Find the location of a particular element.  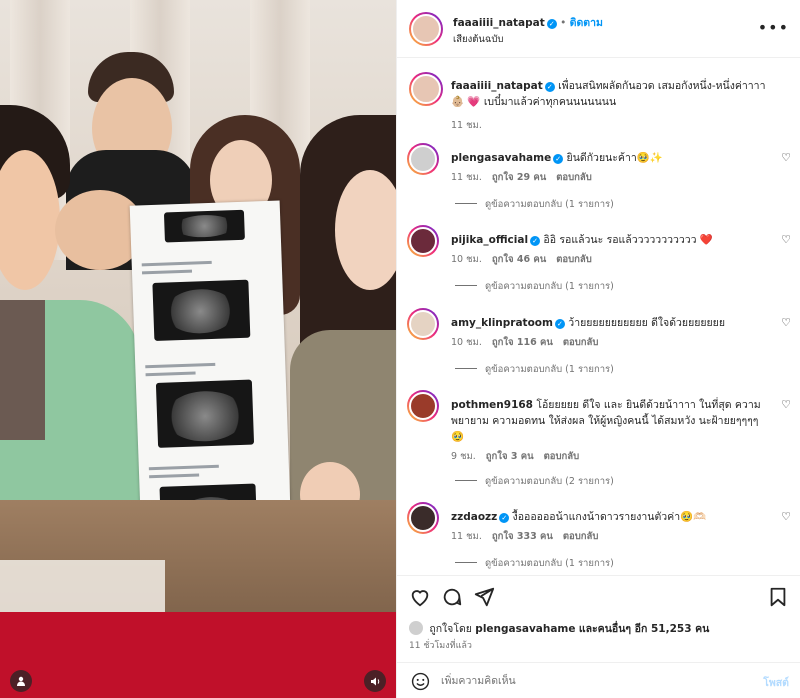

heart-icon is located at coordinates (420, 597).